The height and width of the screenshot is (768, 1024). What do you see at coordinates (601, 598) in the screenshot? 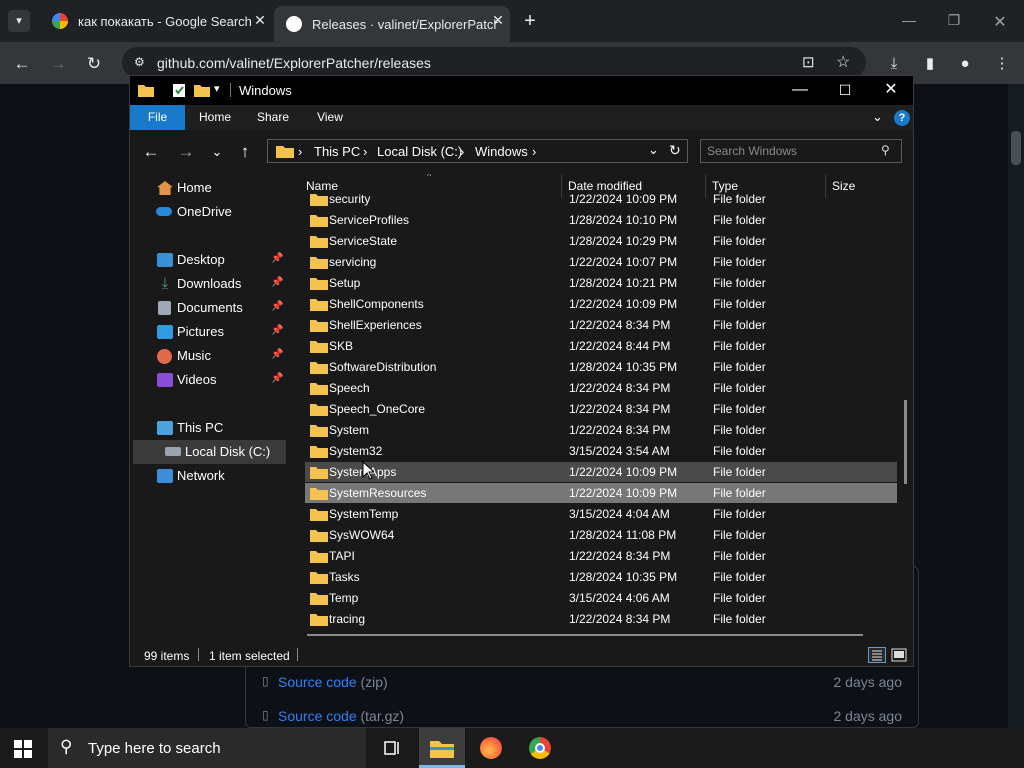
I see `file-row: Temp 3/15/2024 4:06 AM File folder` at bounding box center [601, 598].